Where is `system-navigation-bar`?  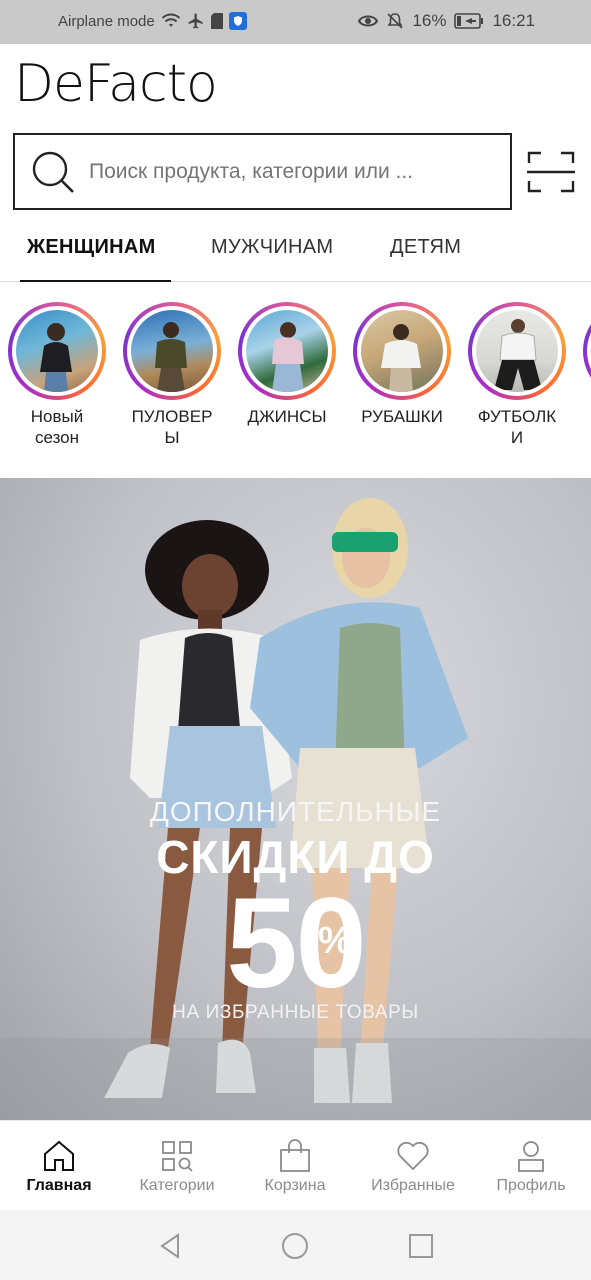
system-navigation-bar is located at coordinates (295, 1245).